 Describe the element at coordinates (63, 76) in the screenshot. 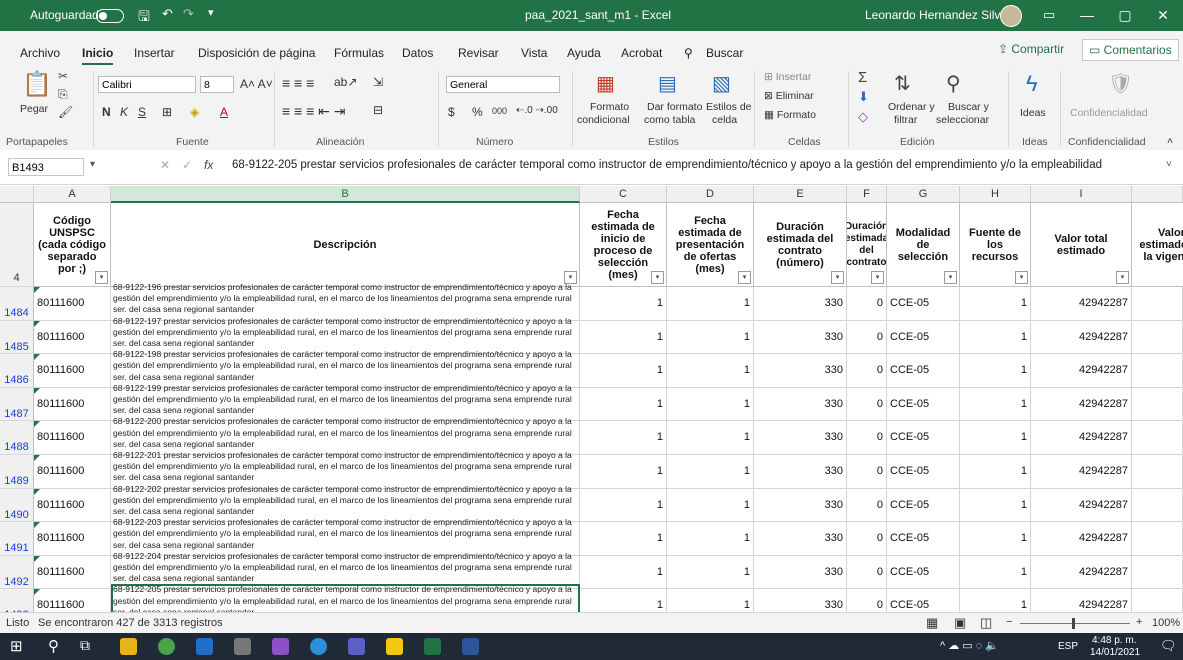

I see `cut-icon: ✂` at that location.